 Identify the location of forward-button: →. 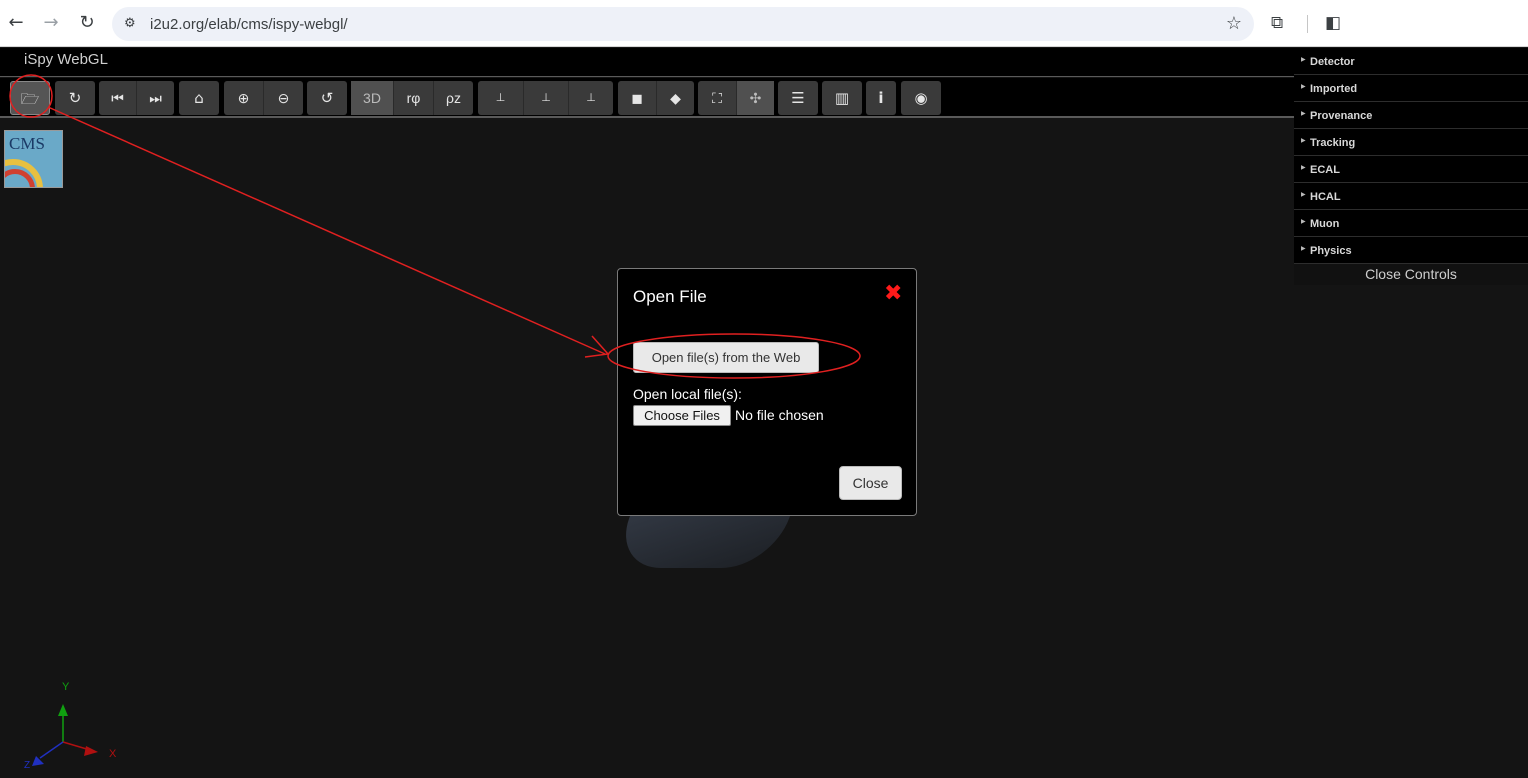
(51, 23).